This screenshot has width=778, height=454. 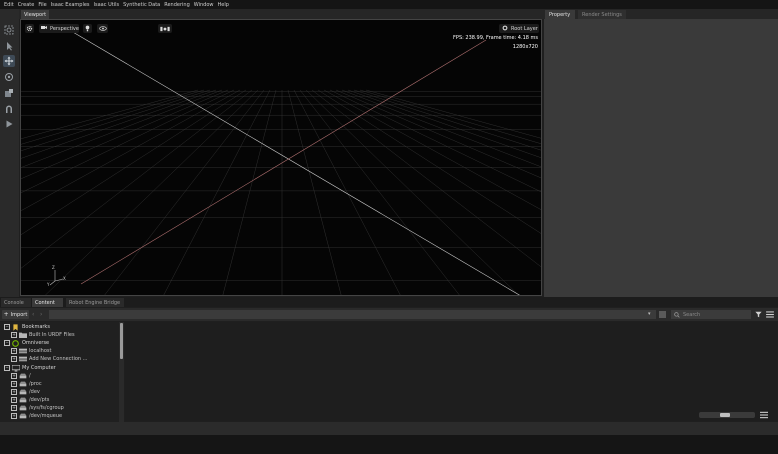 What do you see at coordinates (602, 14) in the screenshot?
I see `tab-render-settings: Render Settings` at bounding box center [602, 14].